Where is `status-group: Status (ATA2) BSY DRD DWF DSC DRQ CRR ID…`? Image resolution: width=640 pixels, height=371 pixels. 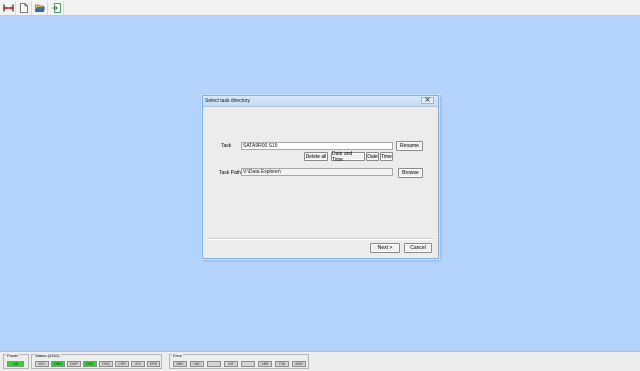
status-group: Status (ATA2) BSY DRD DWF DSC DRQ CRR ID… is located at coordinates (96, 361).